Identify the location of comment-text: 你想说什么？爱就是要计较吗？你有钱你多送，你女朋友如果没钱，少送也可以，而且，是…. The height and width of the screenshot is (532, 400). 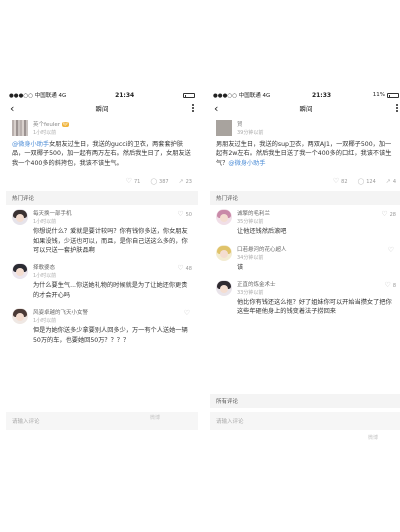
(110, 241).